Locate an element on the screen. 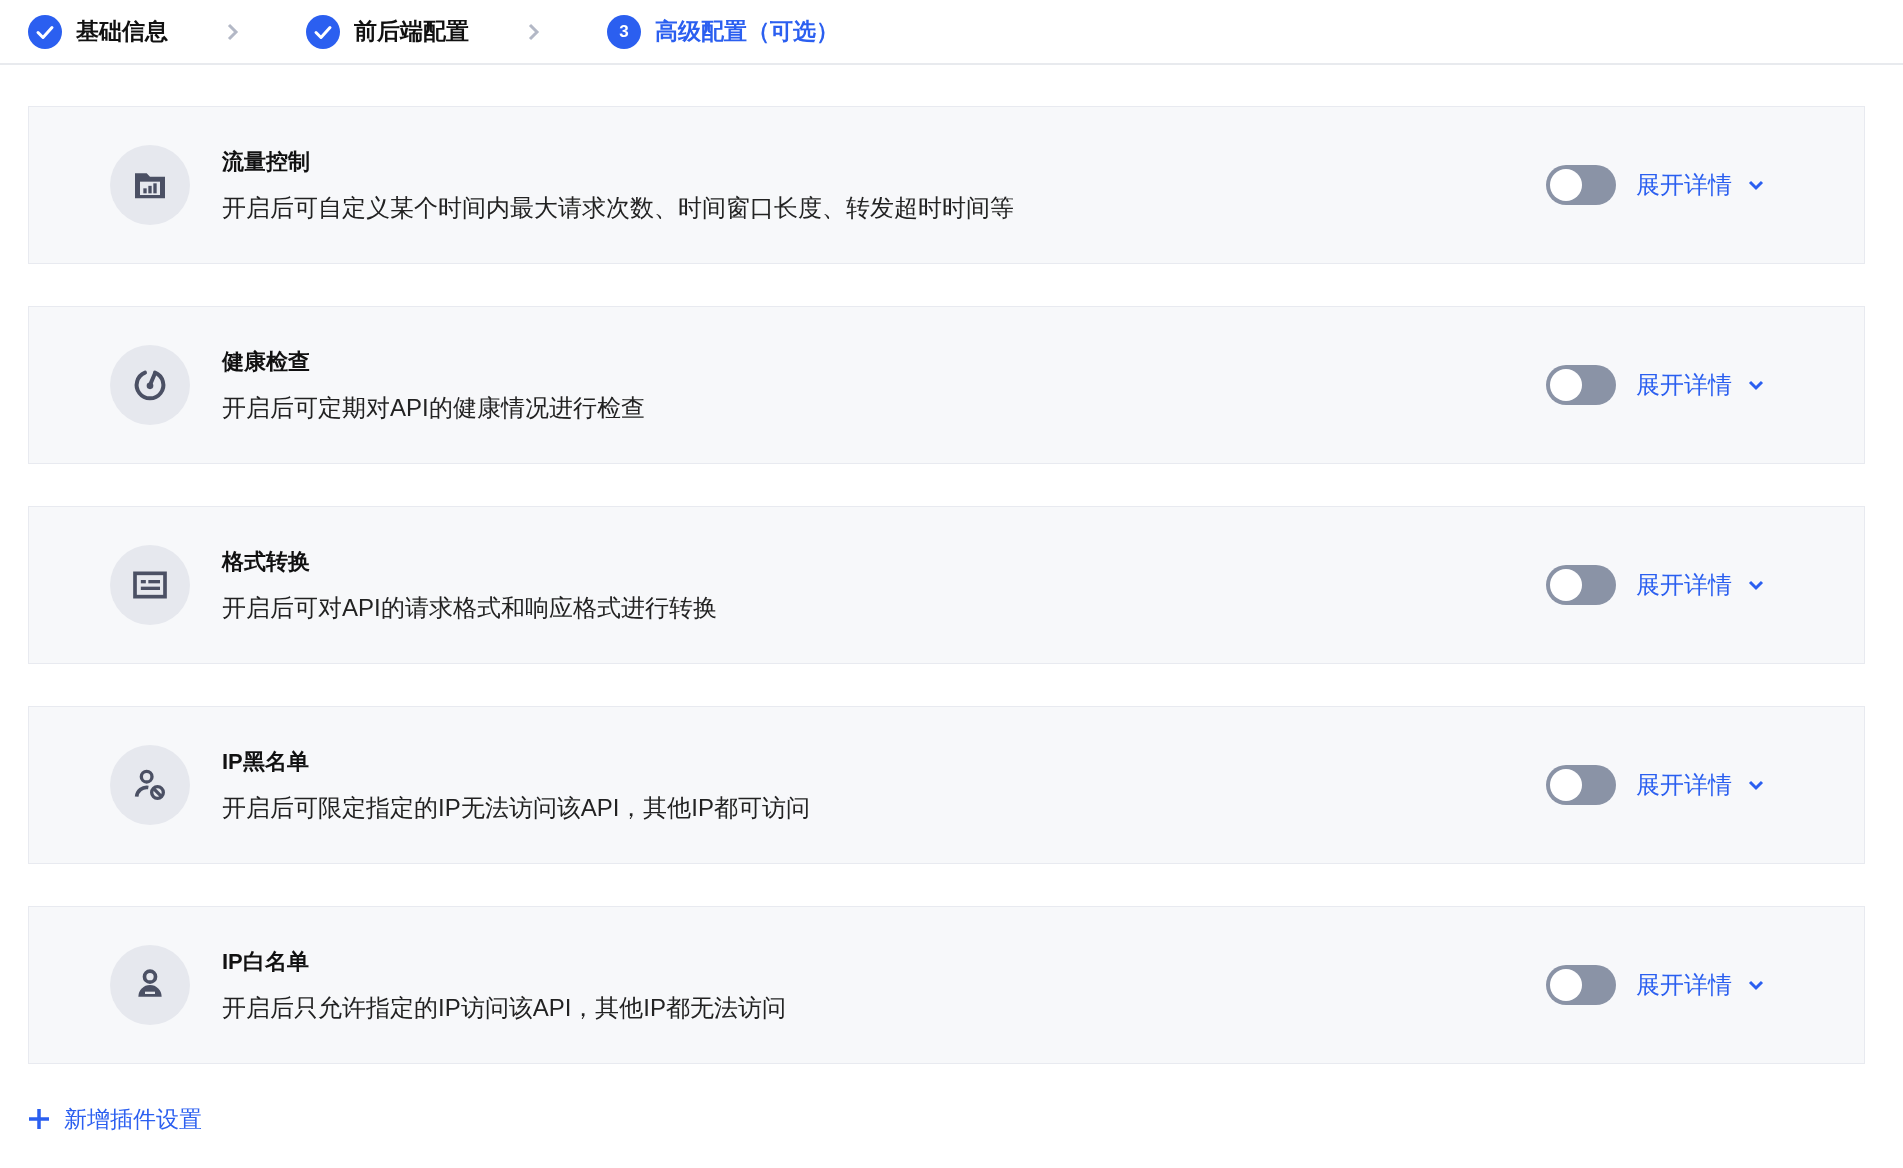 The width and height of the screenshot is (1903, 1168). add-plugin-button: 新增插件设置 is located at coordinates (115, 1119).